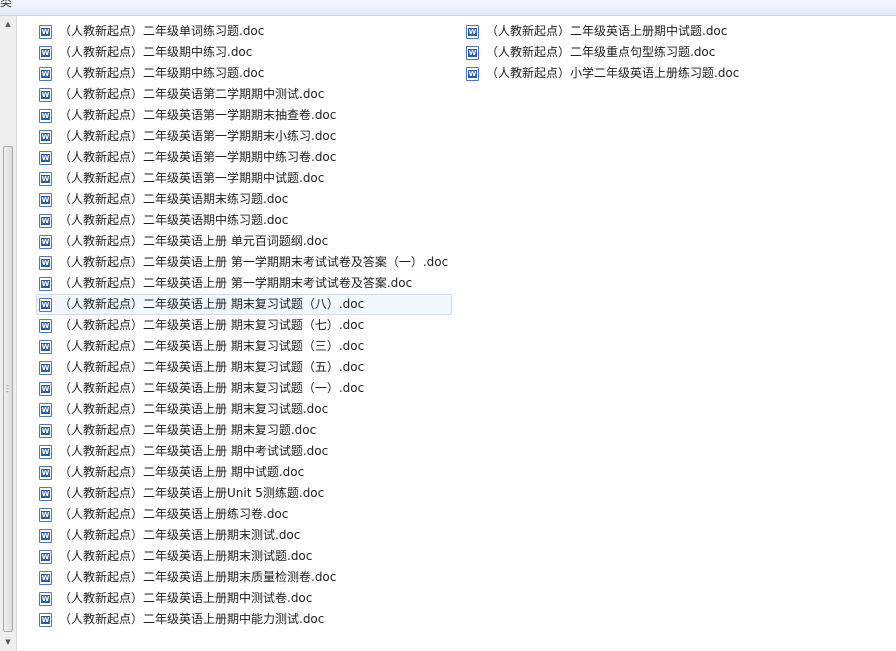 This screenshot has height=651, width=896. I want to click on file-item: （人教新起点）二年级英语上册期末质量检测卷.doc, so click(244, 577).